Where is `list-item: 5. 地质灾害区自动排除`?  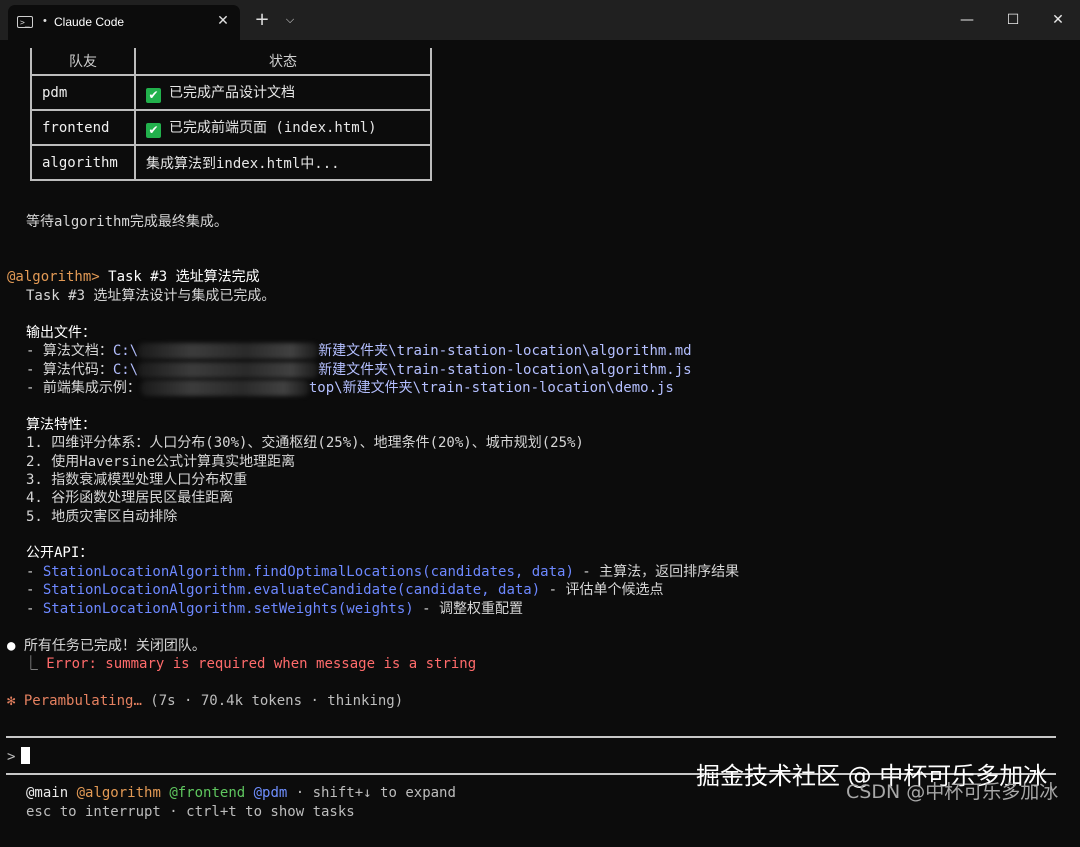 list-item: 5. 地质灾害区自动排除 is located at coordinates (102, 517).